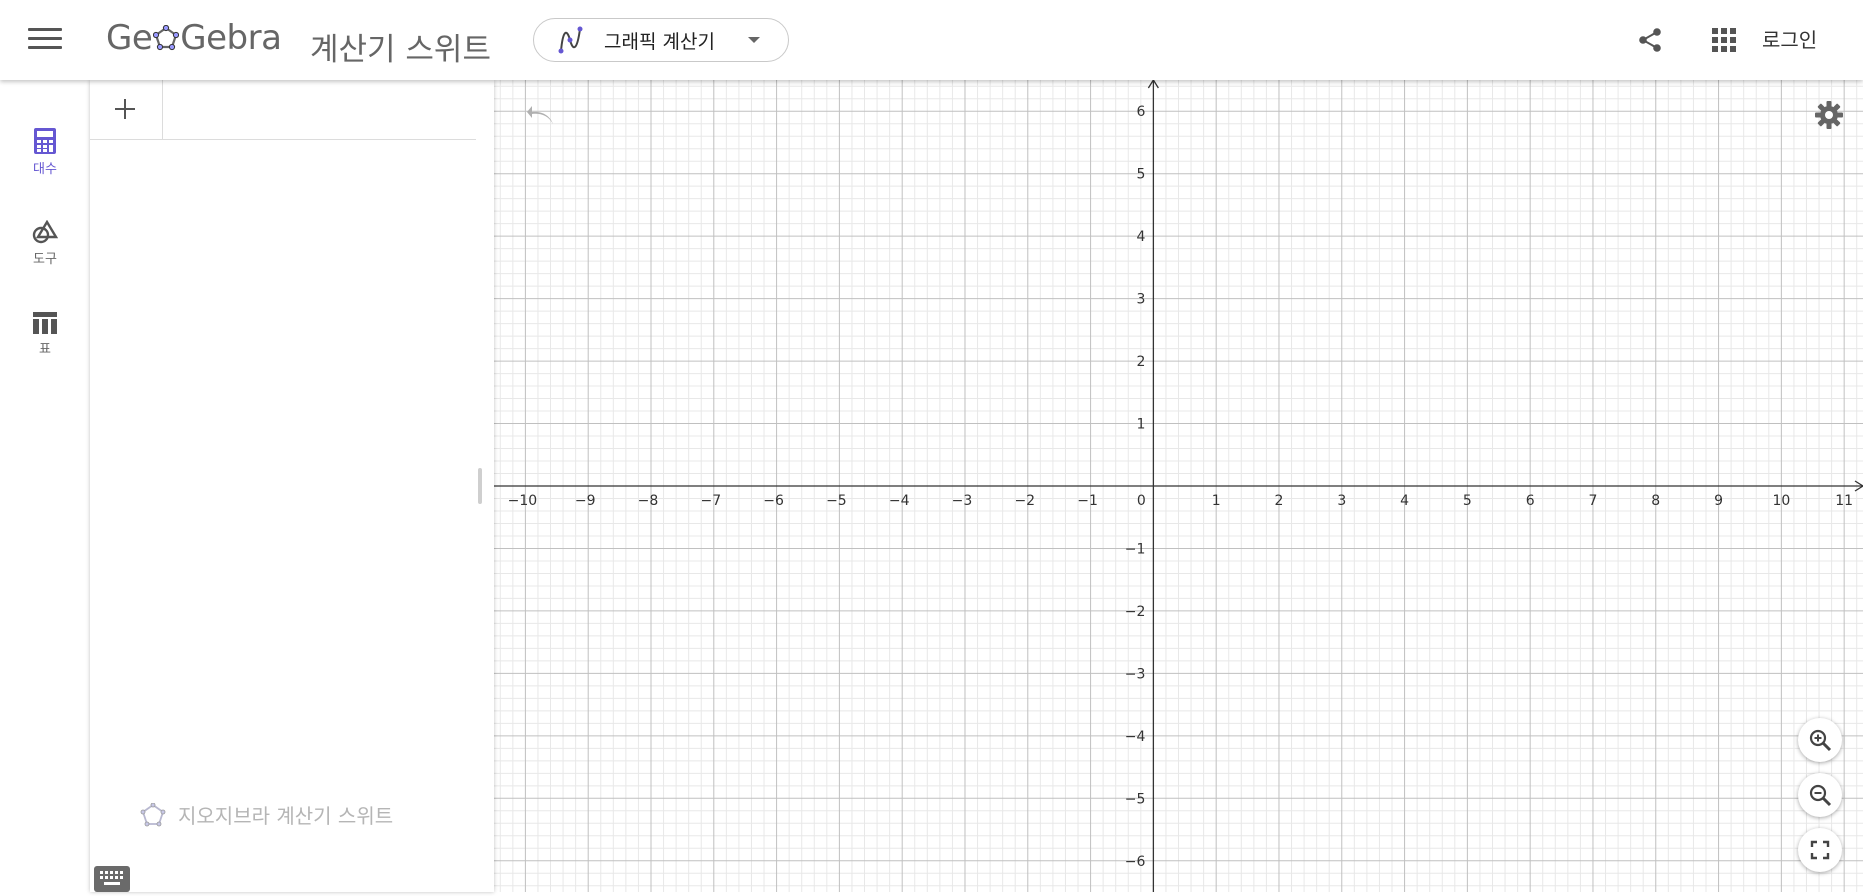 This screenshot has width=1863, height=896. I want to click on suite-branding: 지오지브라 계산기 스위트, so click(266, 814).